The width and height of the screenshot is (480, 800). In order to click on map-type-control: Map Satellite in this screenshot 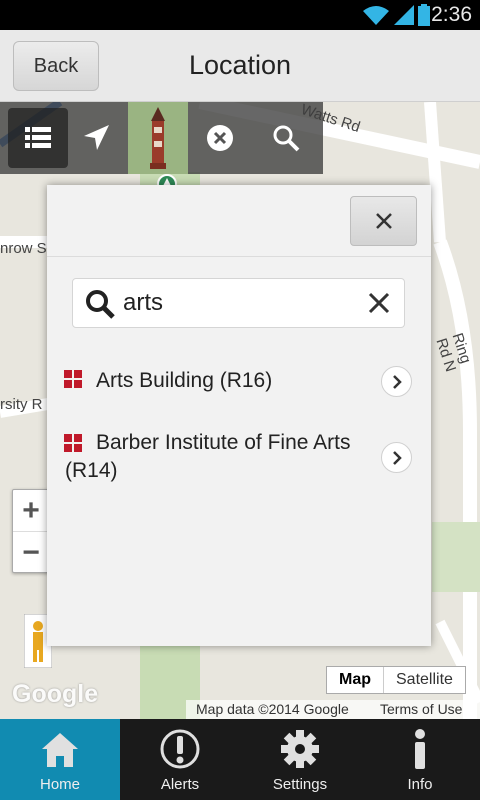, I will do `click(396, 680)`.